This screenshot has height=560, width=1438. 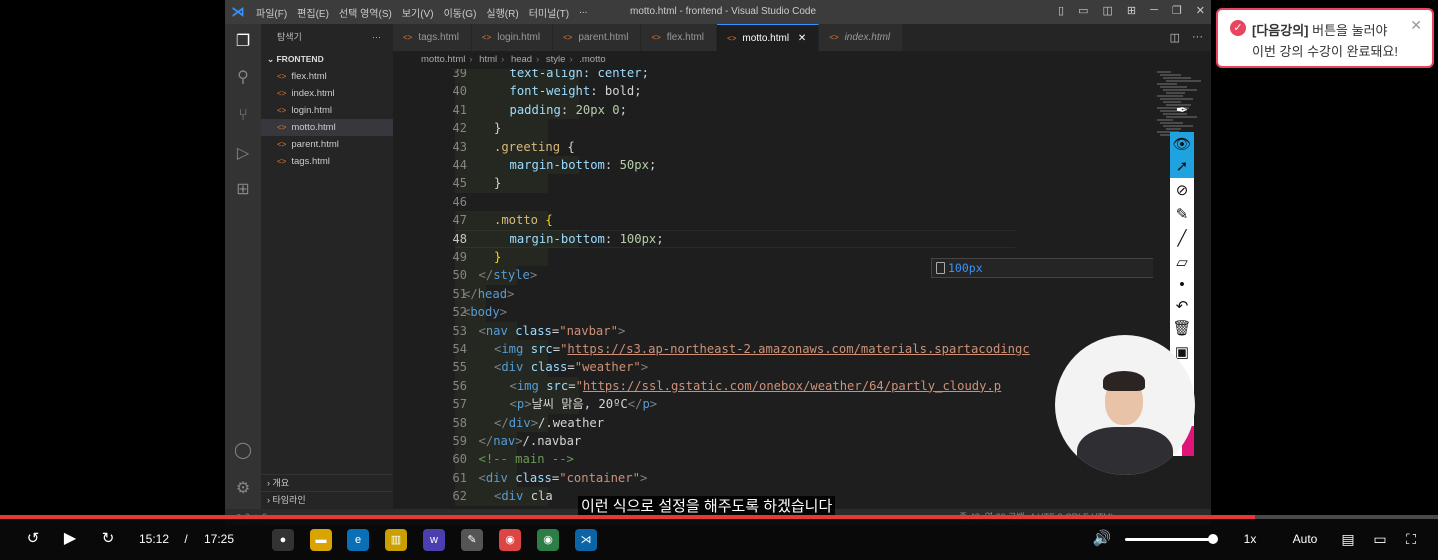 I want to click on code-line: 40 font-weight: bold;, so click(x=773, y=91).